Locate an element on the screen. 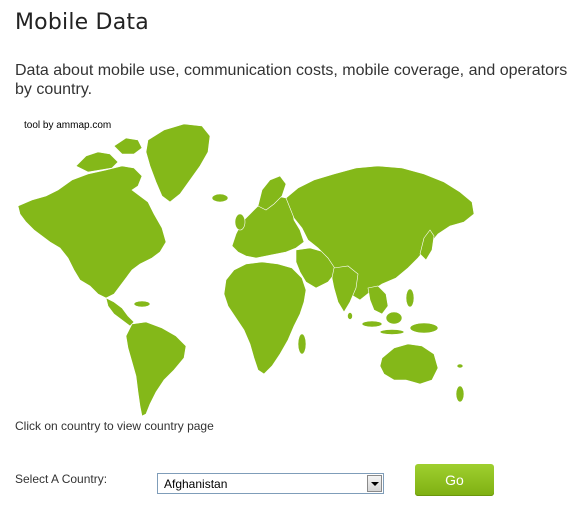 This screenshot has height=518, width=588. region-south-america is located at coordinates (156, 369).